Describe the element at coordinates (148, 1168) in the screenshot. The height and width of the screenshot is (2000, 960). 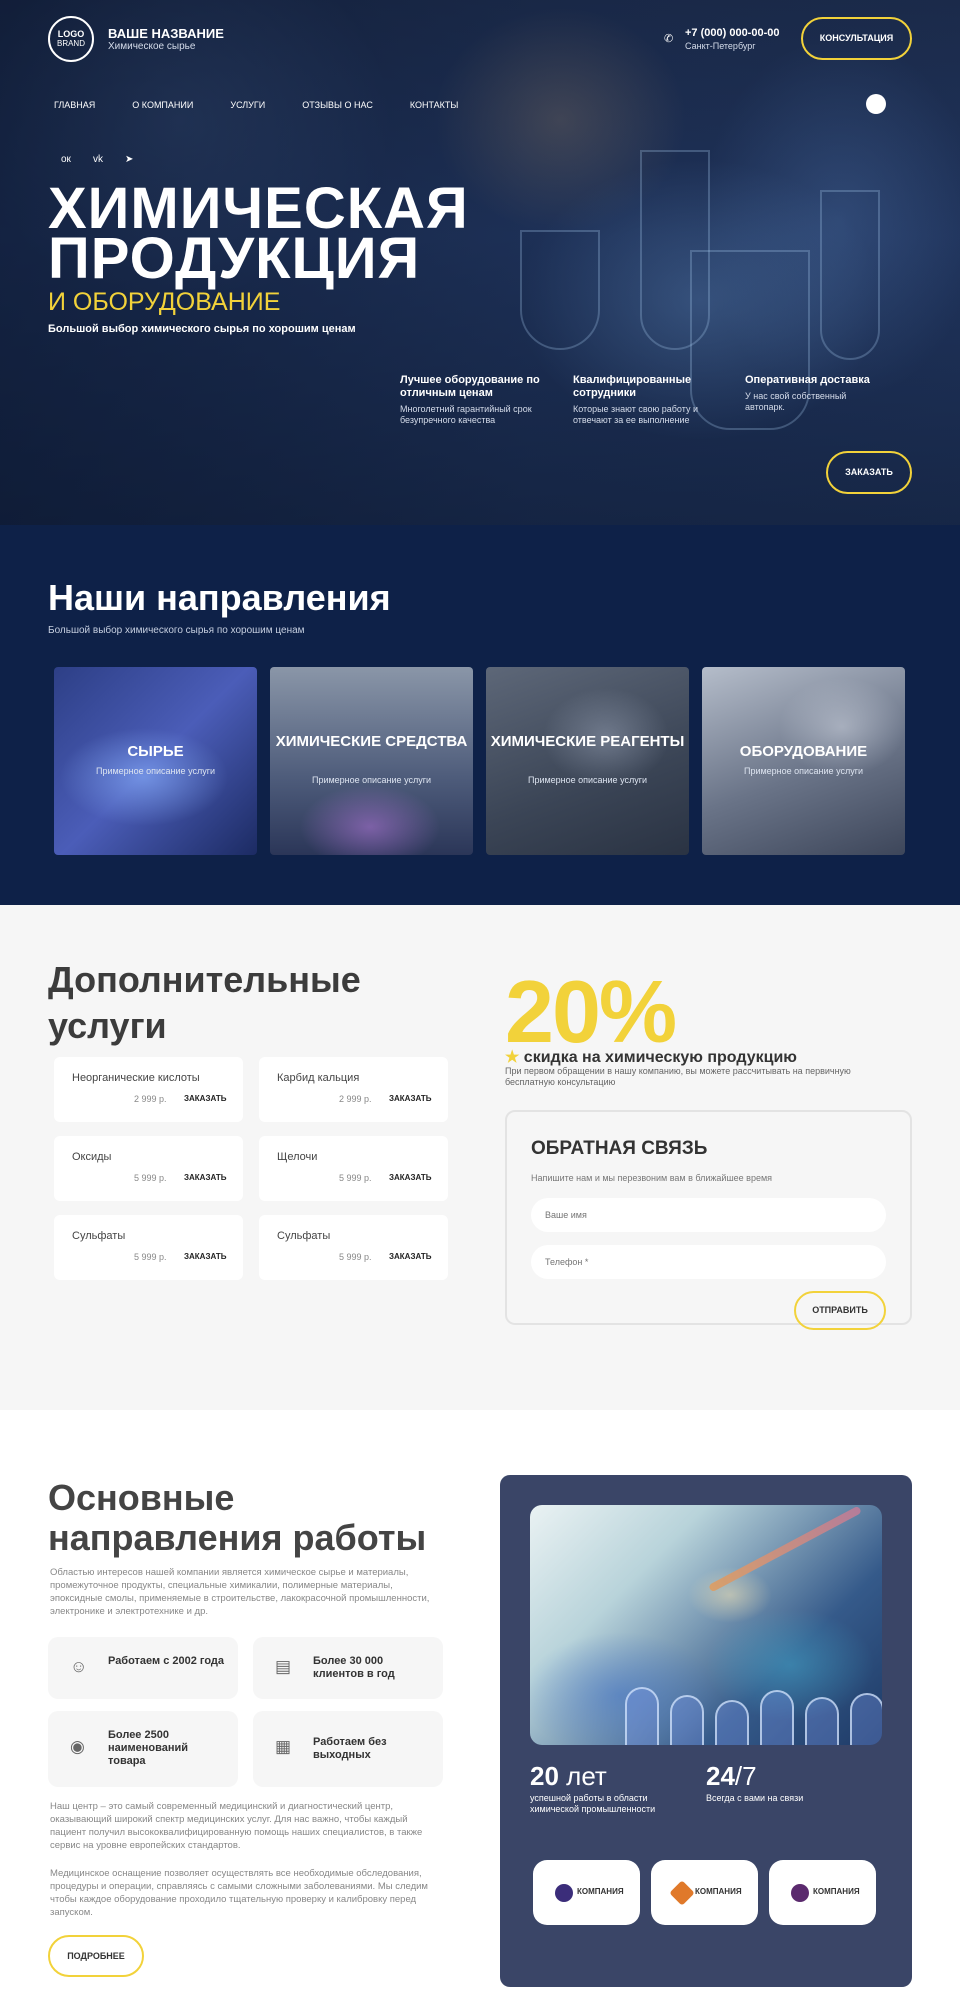
I see `service-item: Оксиды 5 999 р. ЗАКАЗАТЬ` at that location.